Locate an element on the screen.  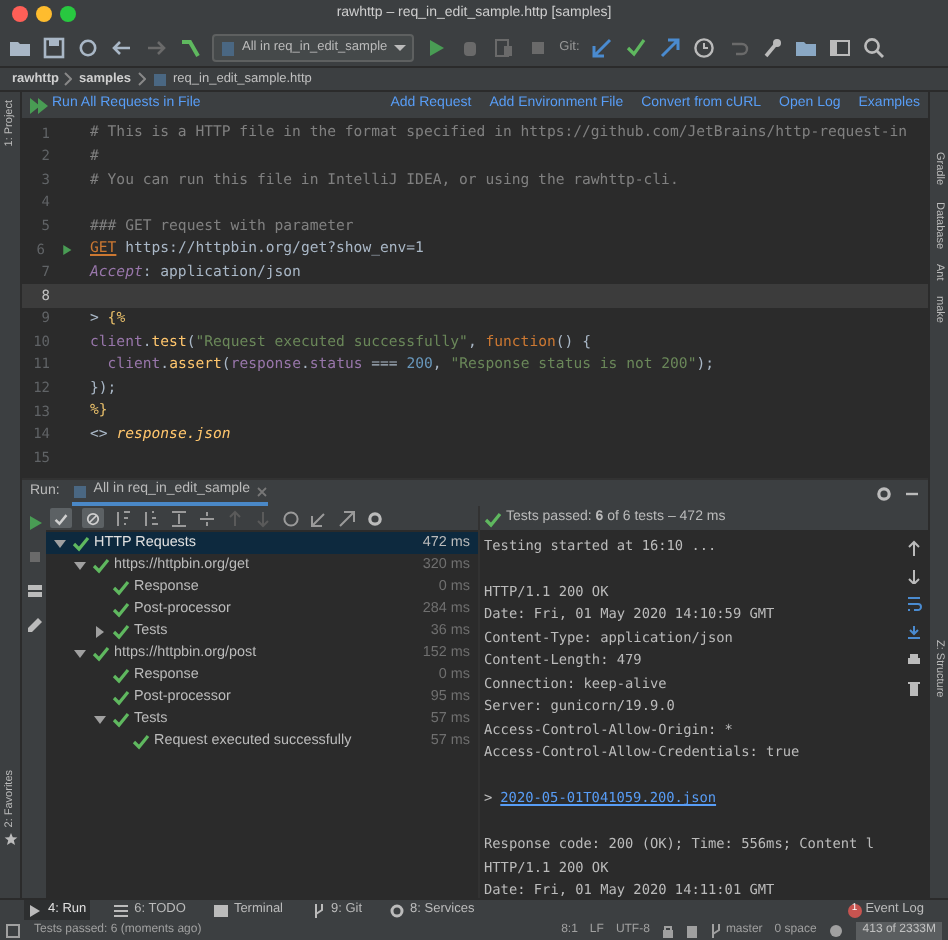
back-arrow-icon is located at coordinates (122, 48).